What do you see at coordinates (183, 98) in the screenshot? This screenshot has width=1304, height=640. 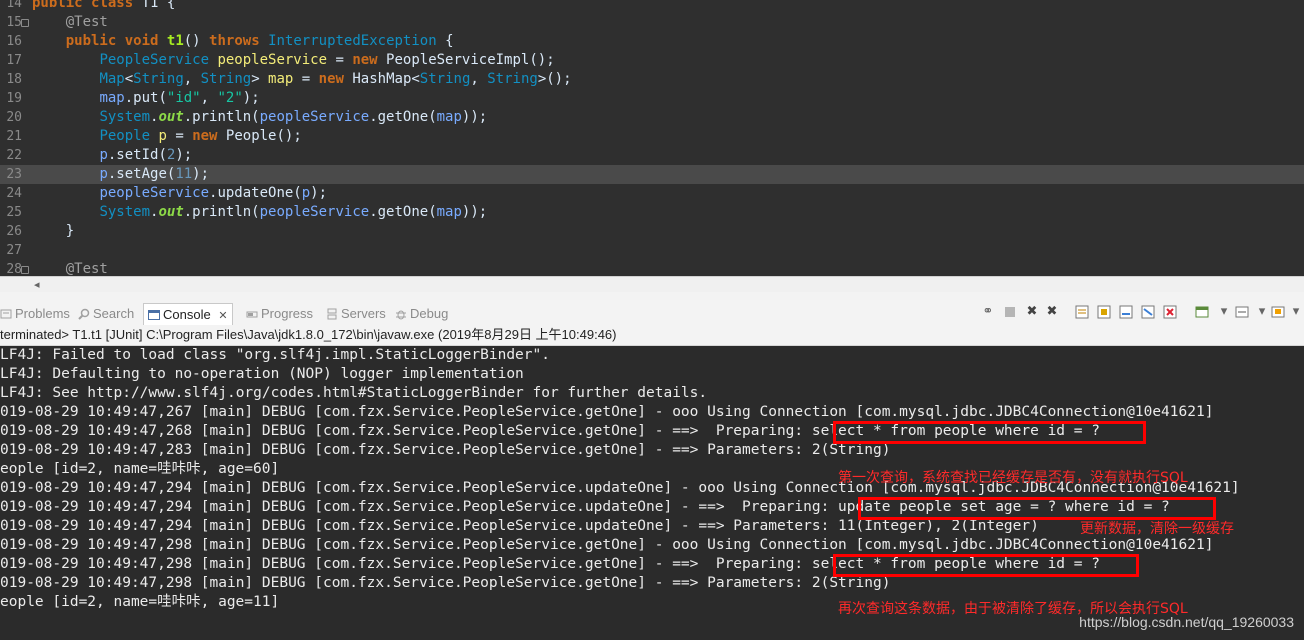 I see `code-token: "id"` at bounding box center [183, 98].